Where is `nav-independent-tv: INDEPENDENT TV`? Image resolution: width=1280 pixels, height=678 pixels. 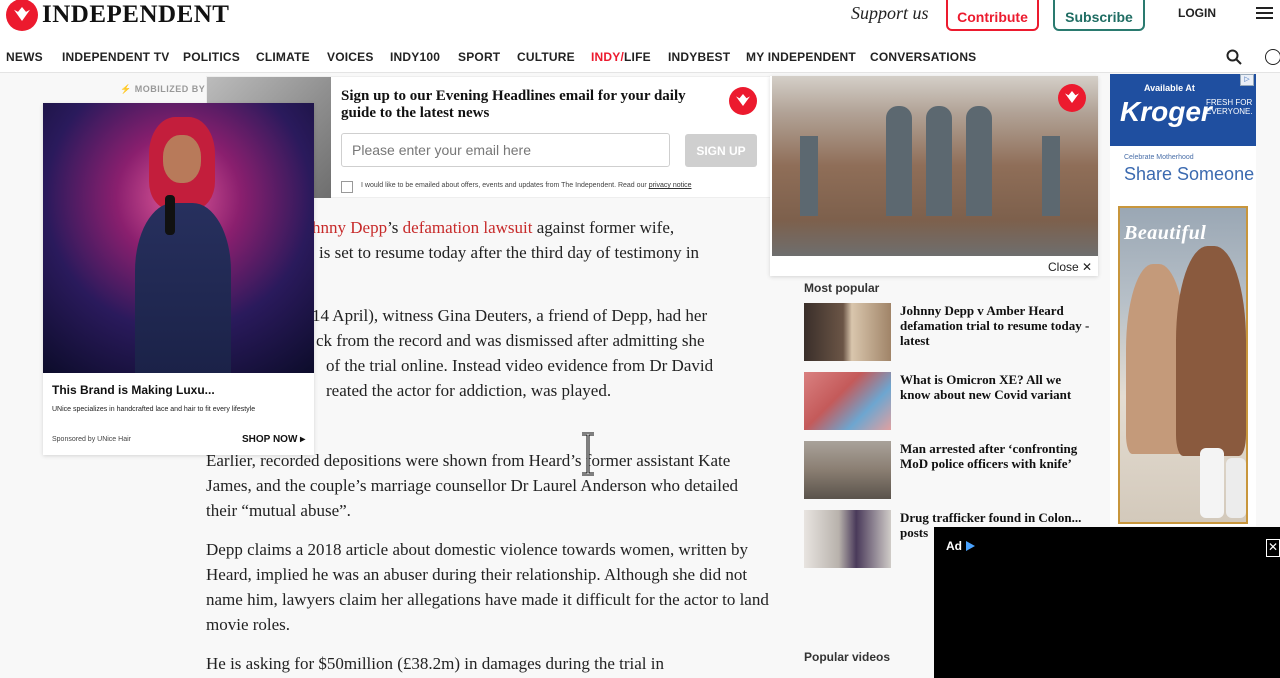 nav-independent-tv: INDEPENDENT TV is located at coordinates (115, 57).